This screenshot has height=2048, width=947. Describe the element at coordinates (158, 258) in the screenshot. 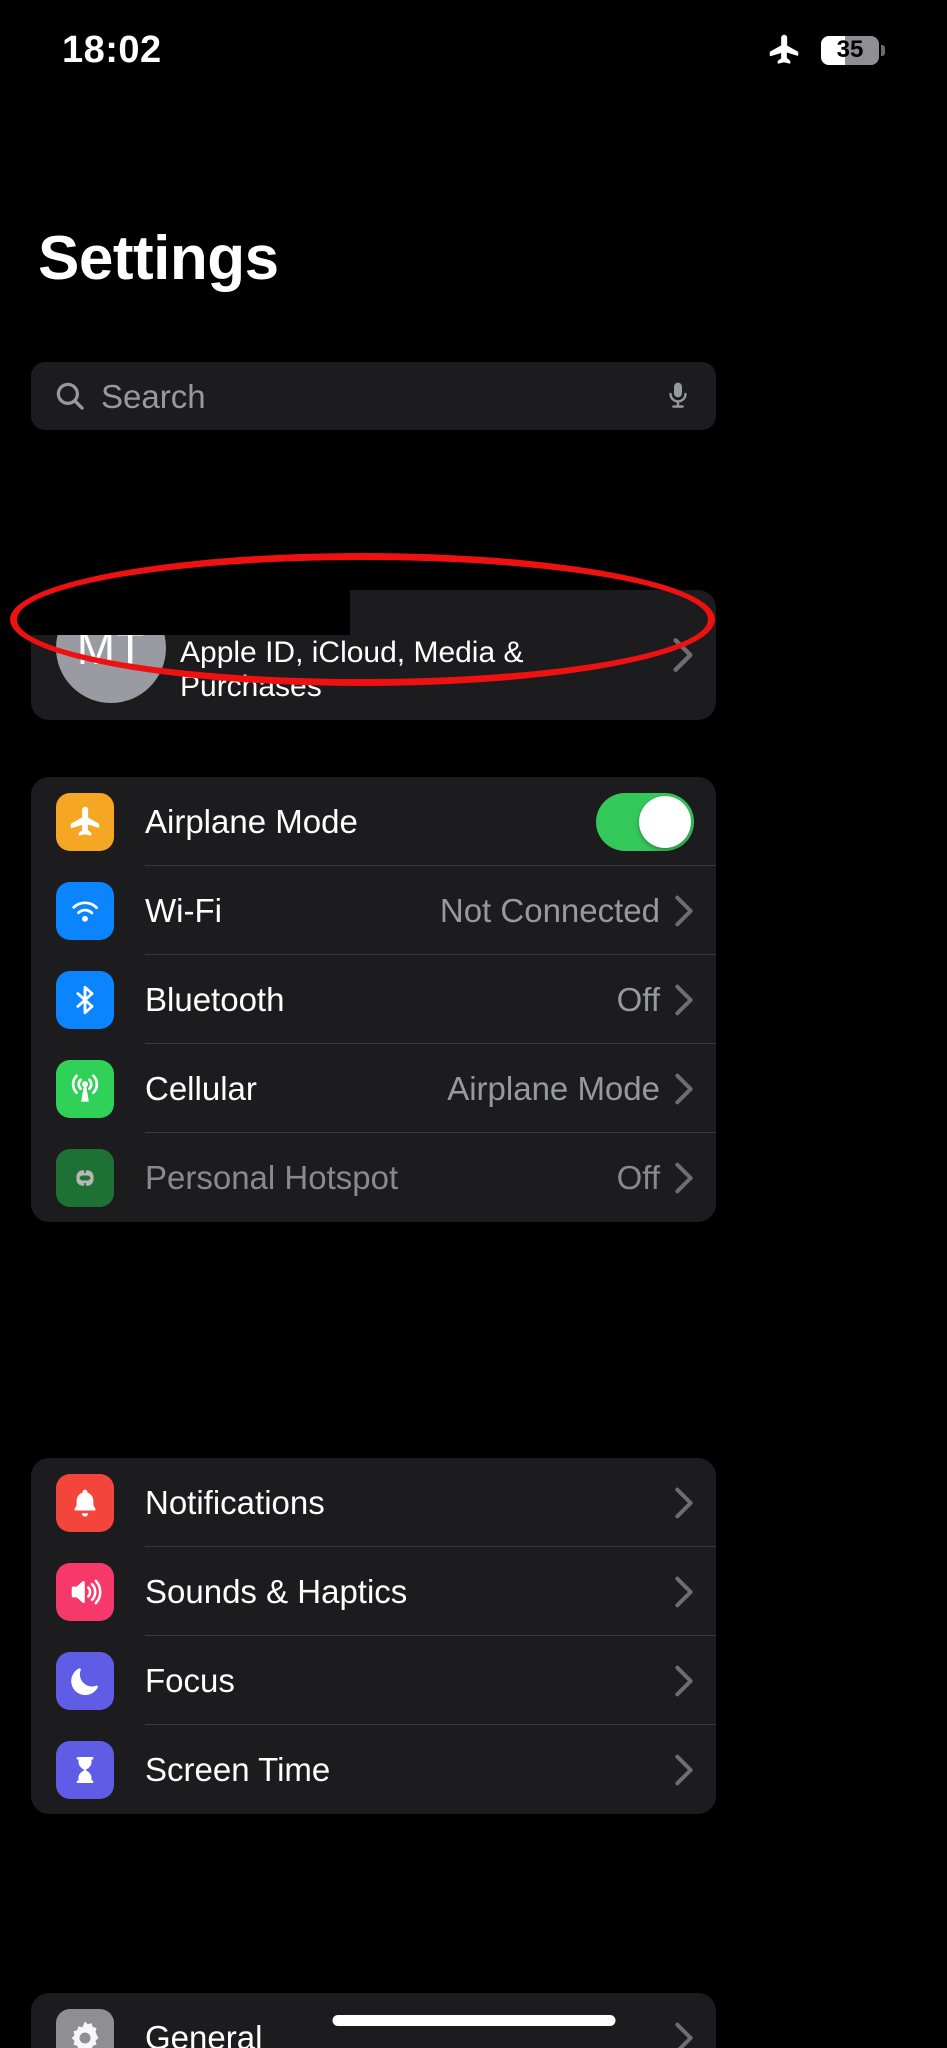

I see `page-title: Settings` at that location.